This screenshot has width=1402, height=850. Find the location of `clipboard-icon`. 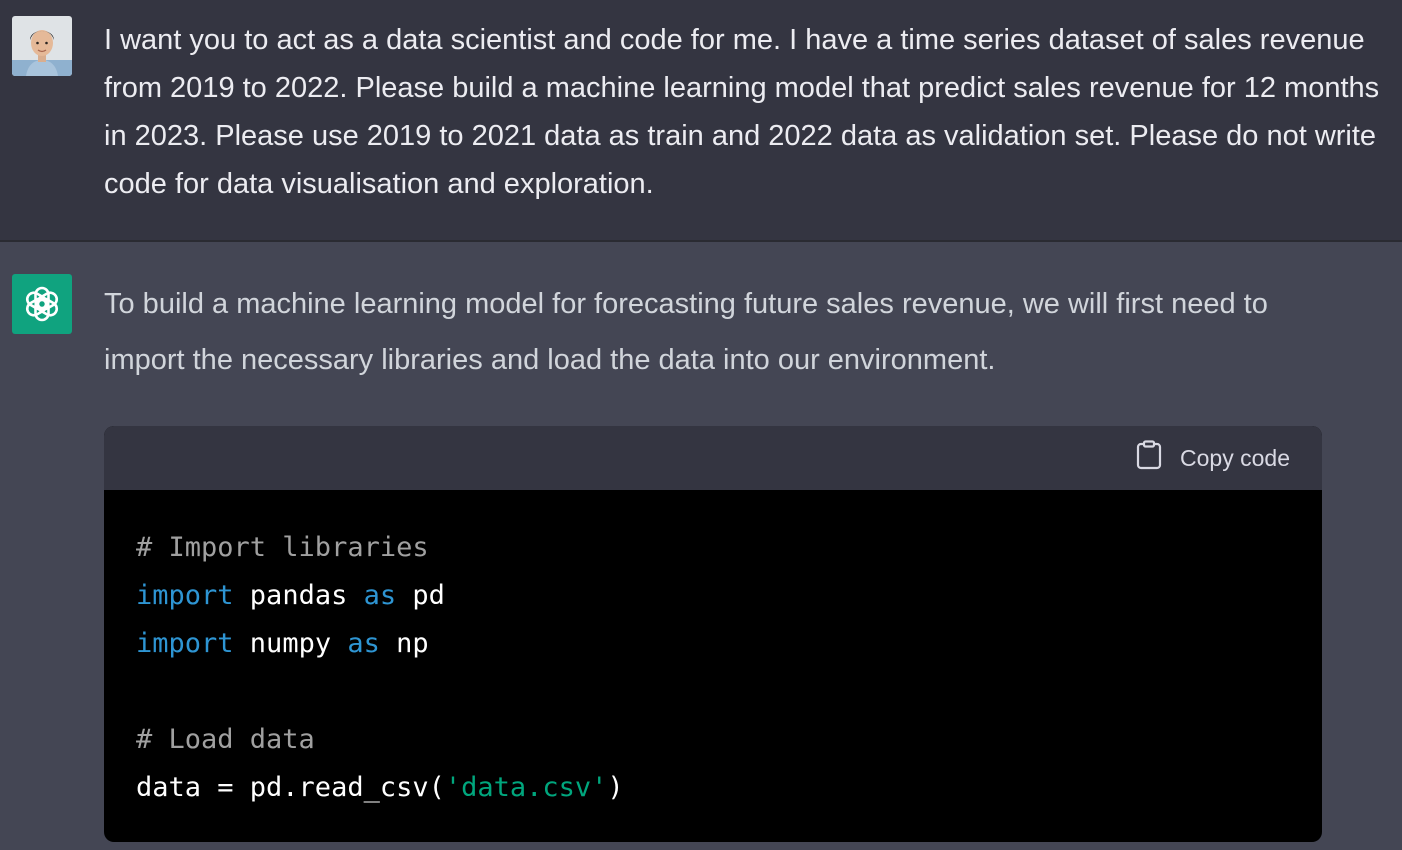

clipboard-icon is located at coordinates (1149, 458).